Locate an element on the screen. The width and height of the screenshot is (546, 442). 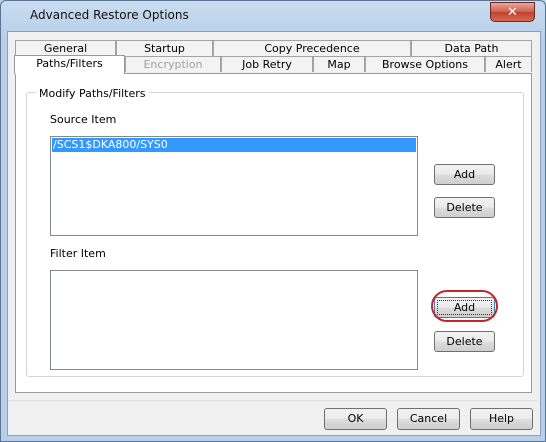
group-label: Modify Paths/Filters is located at coordinates (92, 93).